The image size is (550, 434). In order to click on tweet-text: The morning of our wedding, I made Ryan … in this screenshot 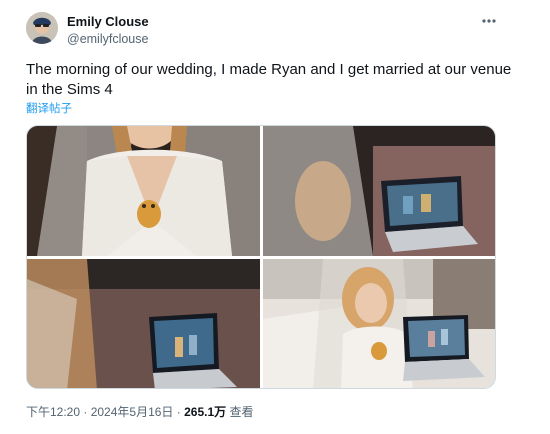, I will do `click(269, 79)`.